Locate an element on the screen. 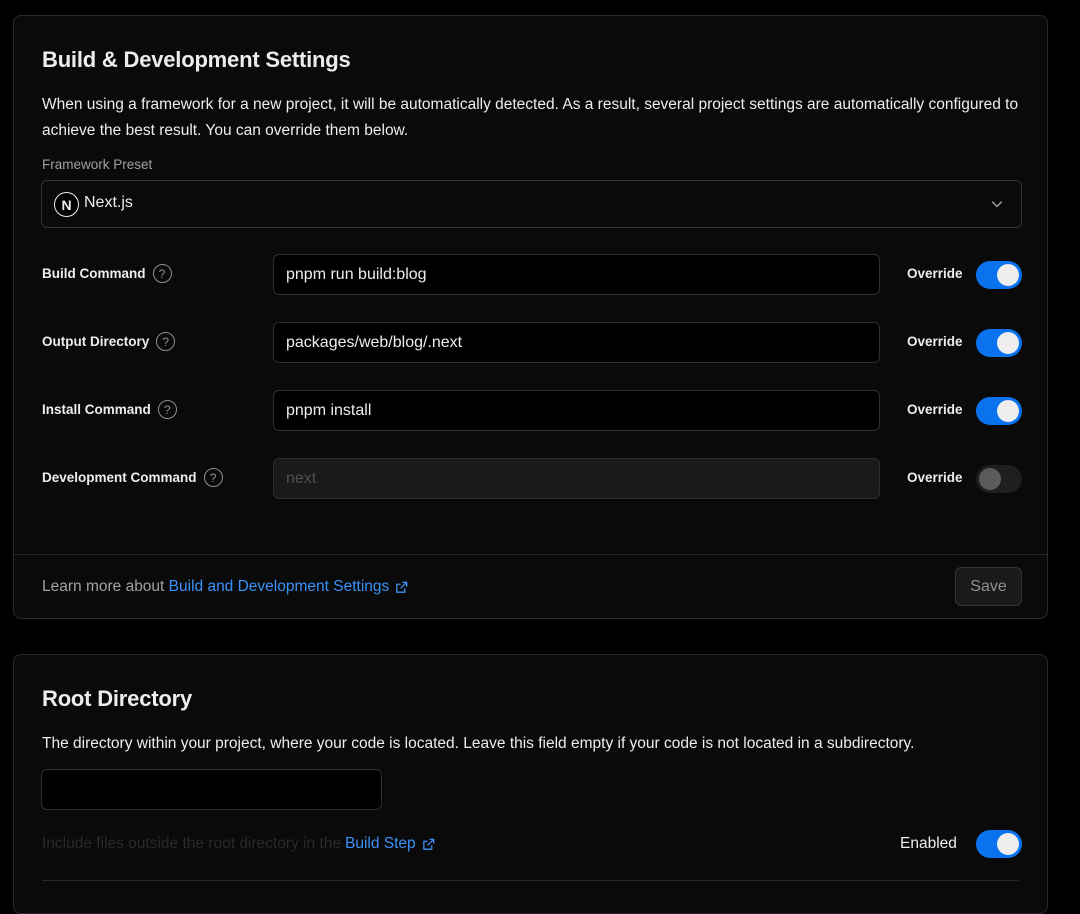 This screenshot has width=1080, height=914. install-command-override-toggle is located at coordinates (999, 411).